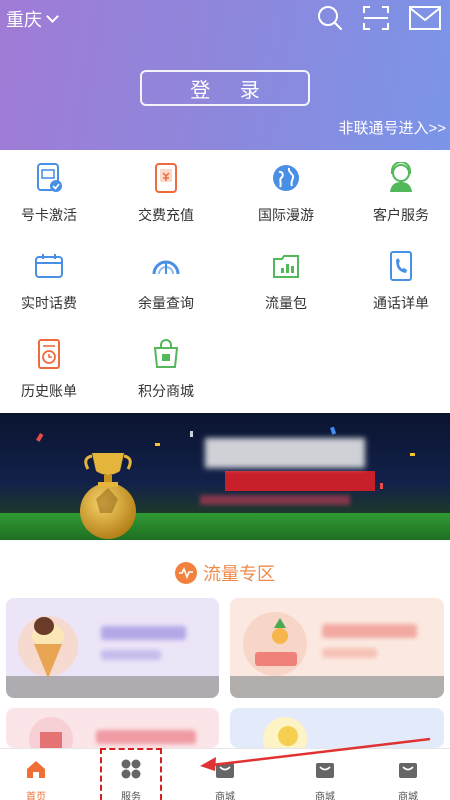 The height and width of the screenshot is (800, 450). What do you see at coordinates (286, 215) in the screenshot?
I see `service-label: 国际漫游` at bounding box center [286, 215].